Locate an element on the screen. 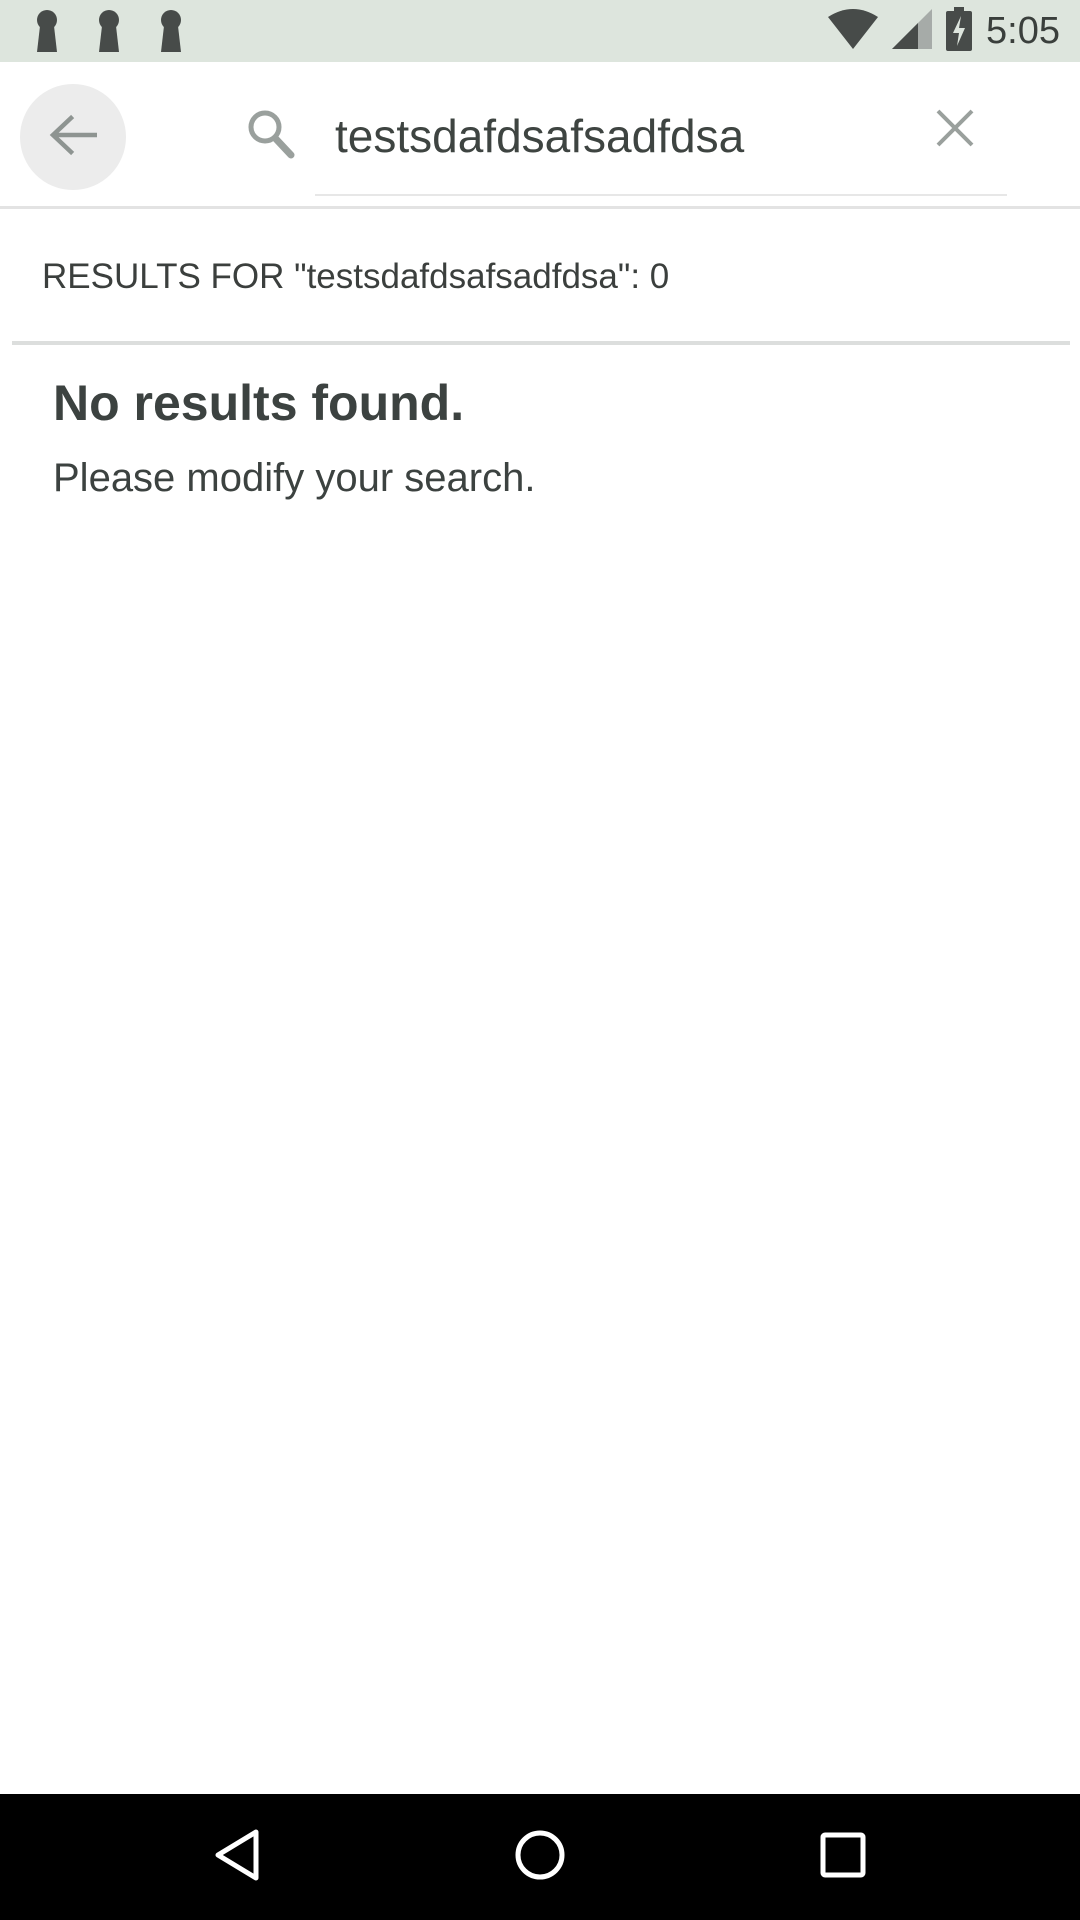 The height and width of the screenshot is (1920, 1080). square-recents-icon is located at coordinates (843, 1857).